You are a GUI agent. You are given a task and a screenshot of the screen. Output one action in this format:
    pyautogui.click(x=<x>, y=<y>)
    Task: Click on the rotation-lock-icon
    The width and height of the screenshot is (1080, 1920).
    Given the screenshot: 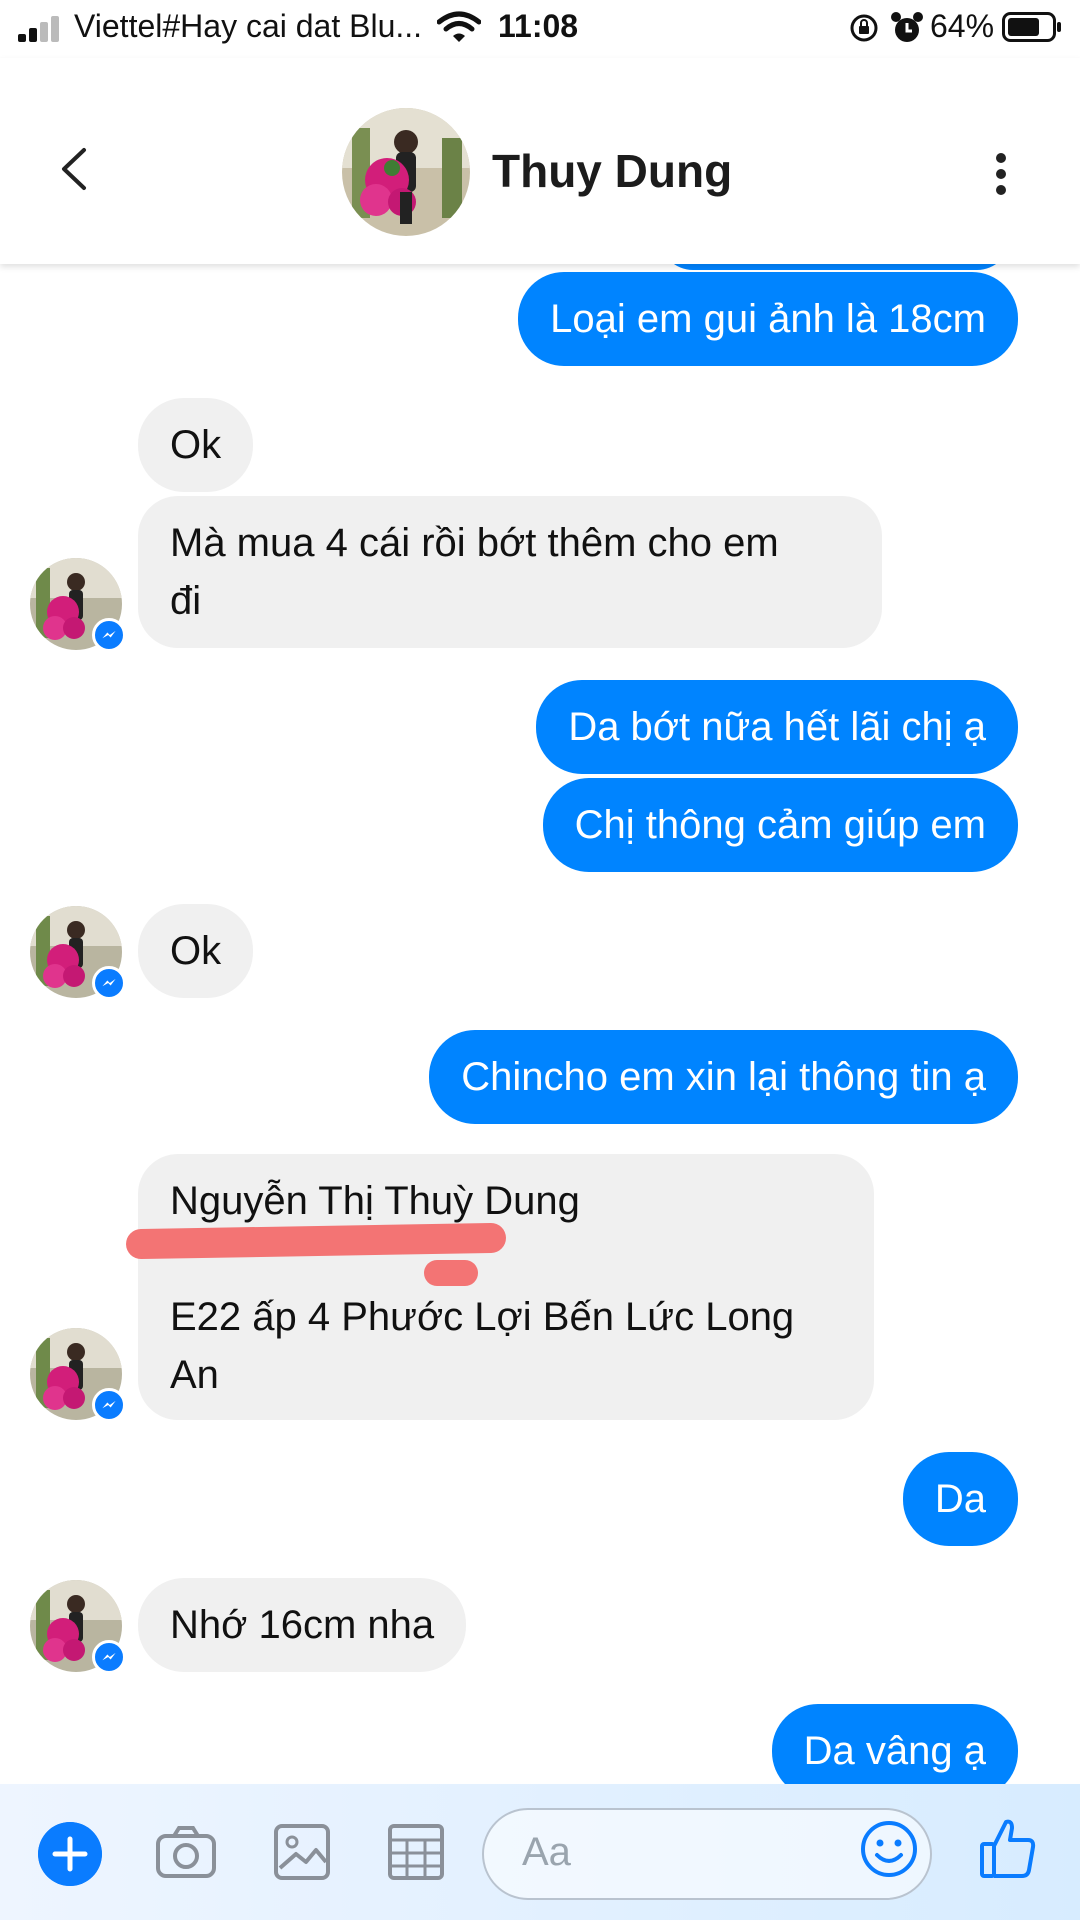 What is the action you would take?
    pyautogui.click(x=864, y=28)
    